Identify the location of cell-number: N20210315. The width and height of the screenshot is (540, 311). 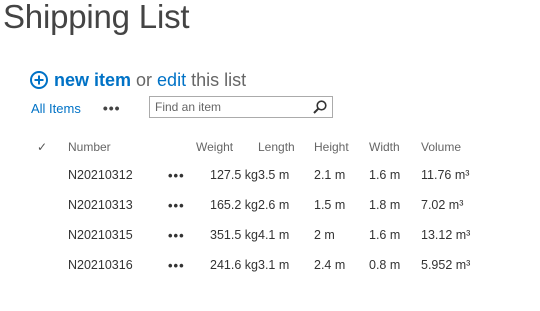
(116, 235).